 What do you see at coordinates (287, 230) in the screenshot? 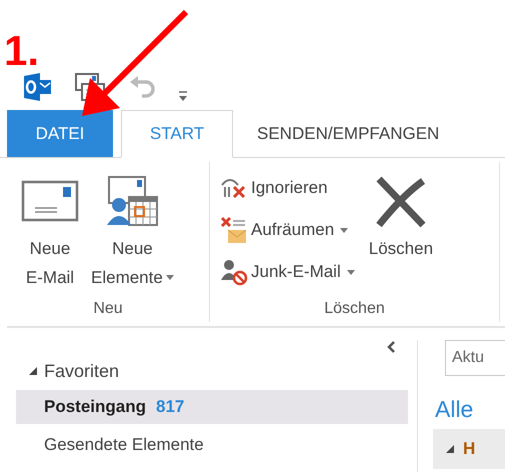
I see `ribbon-button: Aufräumen` at bounding box center [287, 230].